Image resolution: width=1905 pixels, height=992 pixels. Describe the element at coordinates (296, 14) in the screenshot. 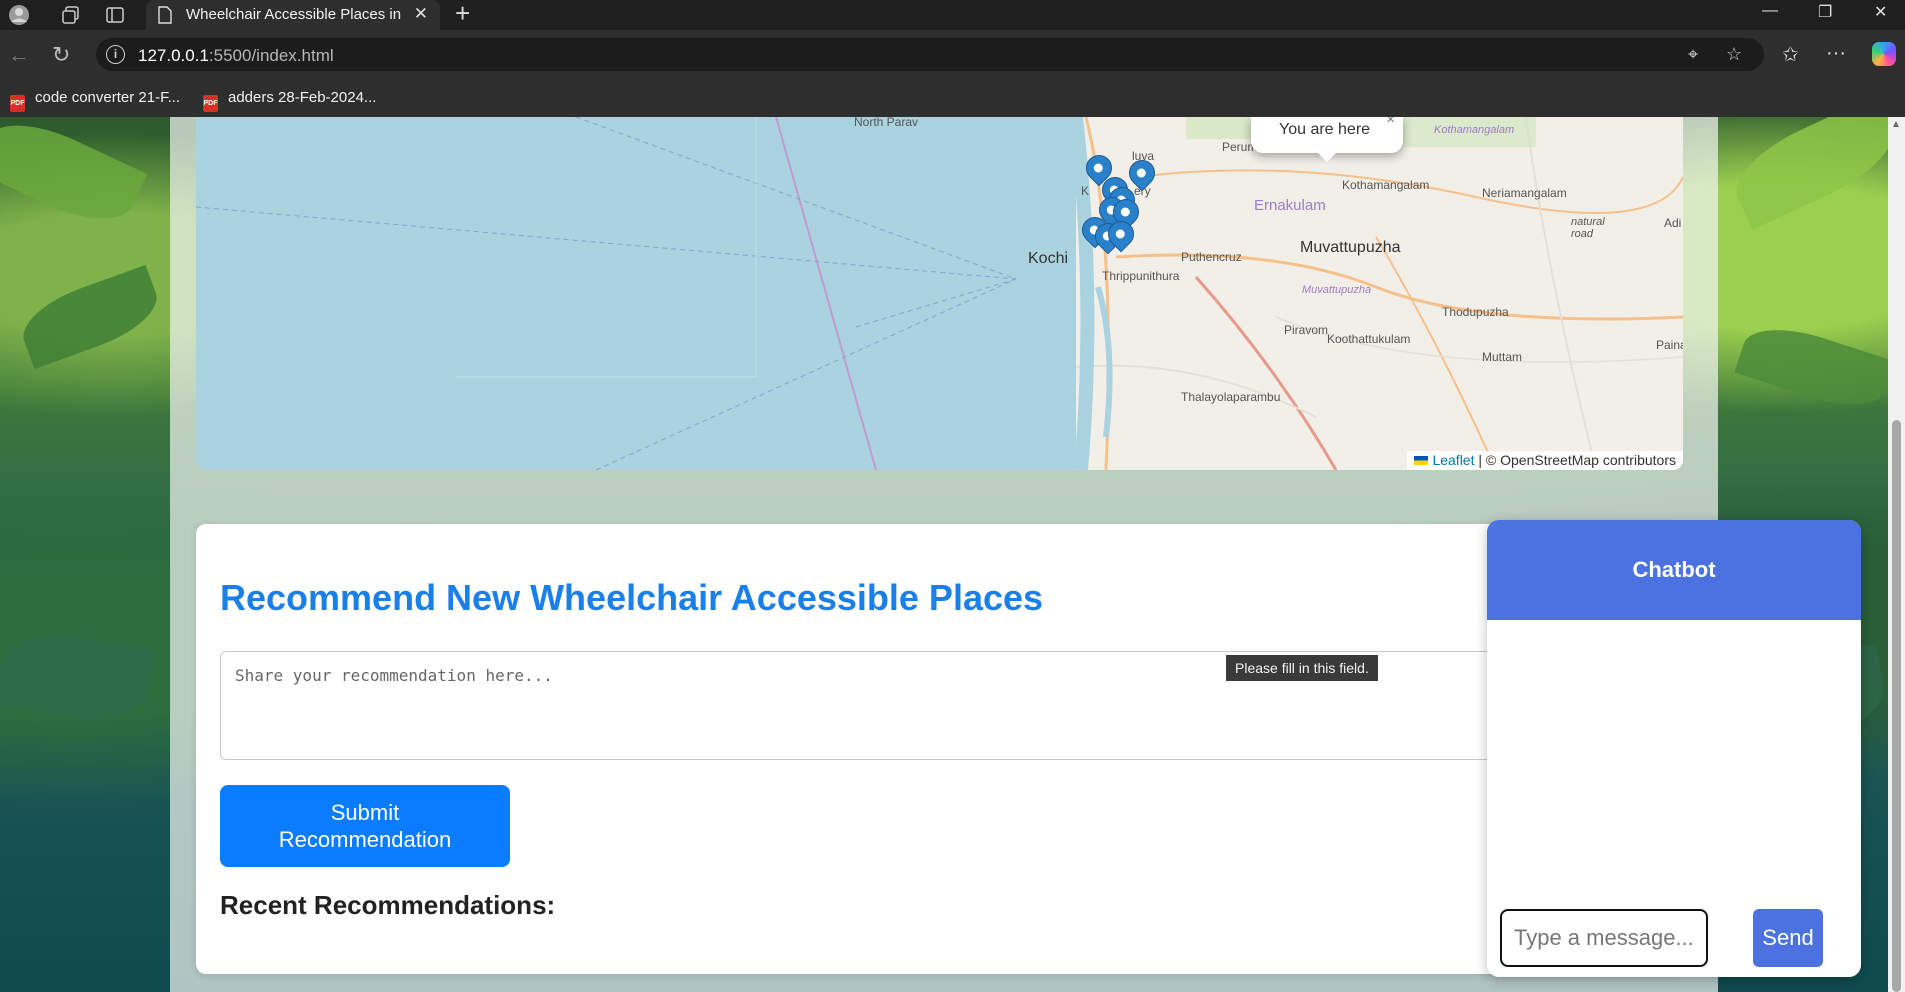

I see `tab-title: Wheelchair Accessible Places in K` at that location.